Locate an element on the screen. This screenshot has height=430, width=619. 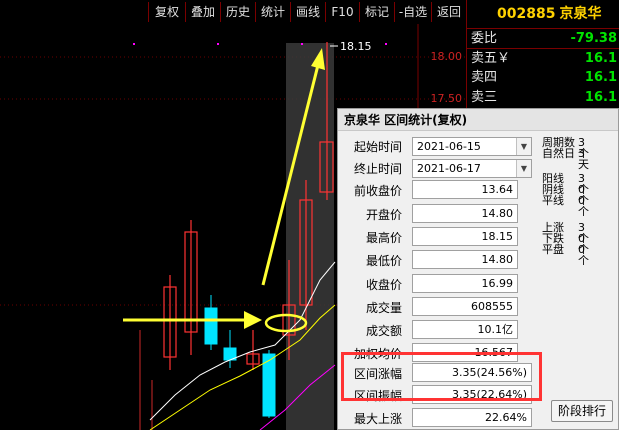
prev-close-label: 前收盘价 is located at coordinates (377, 191).